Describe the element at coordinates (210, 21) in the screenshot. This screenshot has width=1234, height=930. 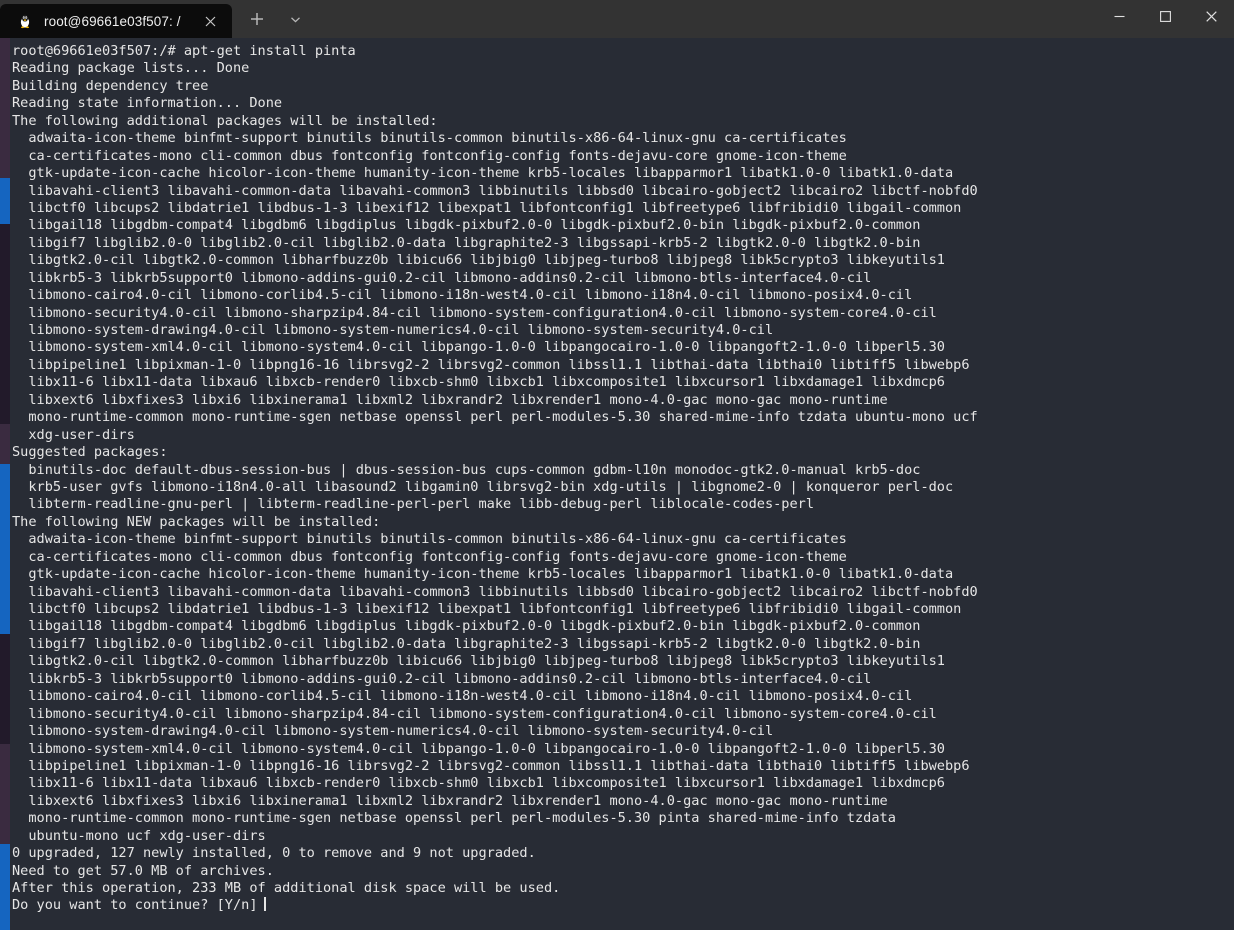
I see `tab-close-icon` at that location.